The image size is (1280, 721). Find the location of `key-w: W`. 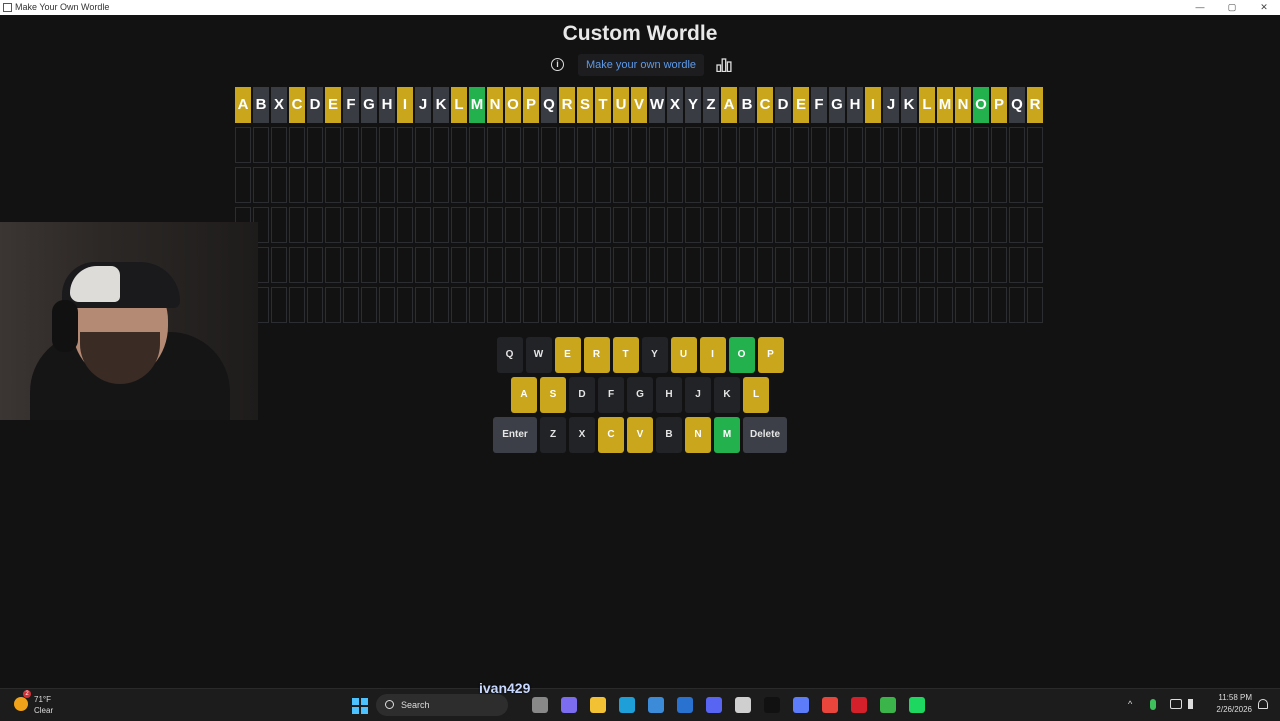

key-w: W is located at coordinates (538, 355).